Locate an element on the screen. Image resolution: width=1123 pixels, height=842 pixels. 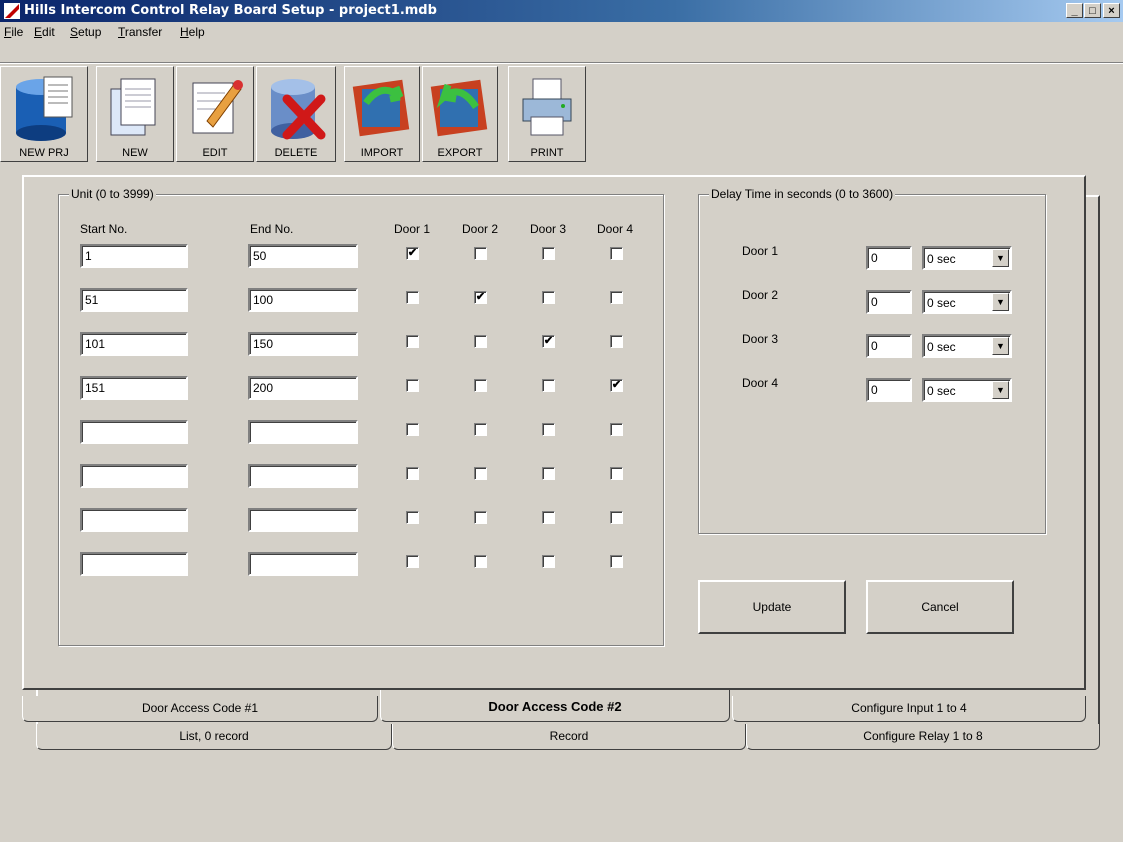
menu-edit: Edit is located at coordinates (44, 32).